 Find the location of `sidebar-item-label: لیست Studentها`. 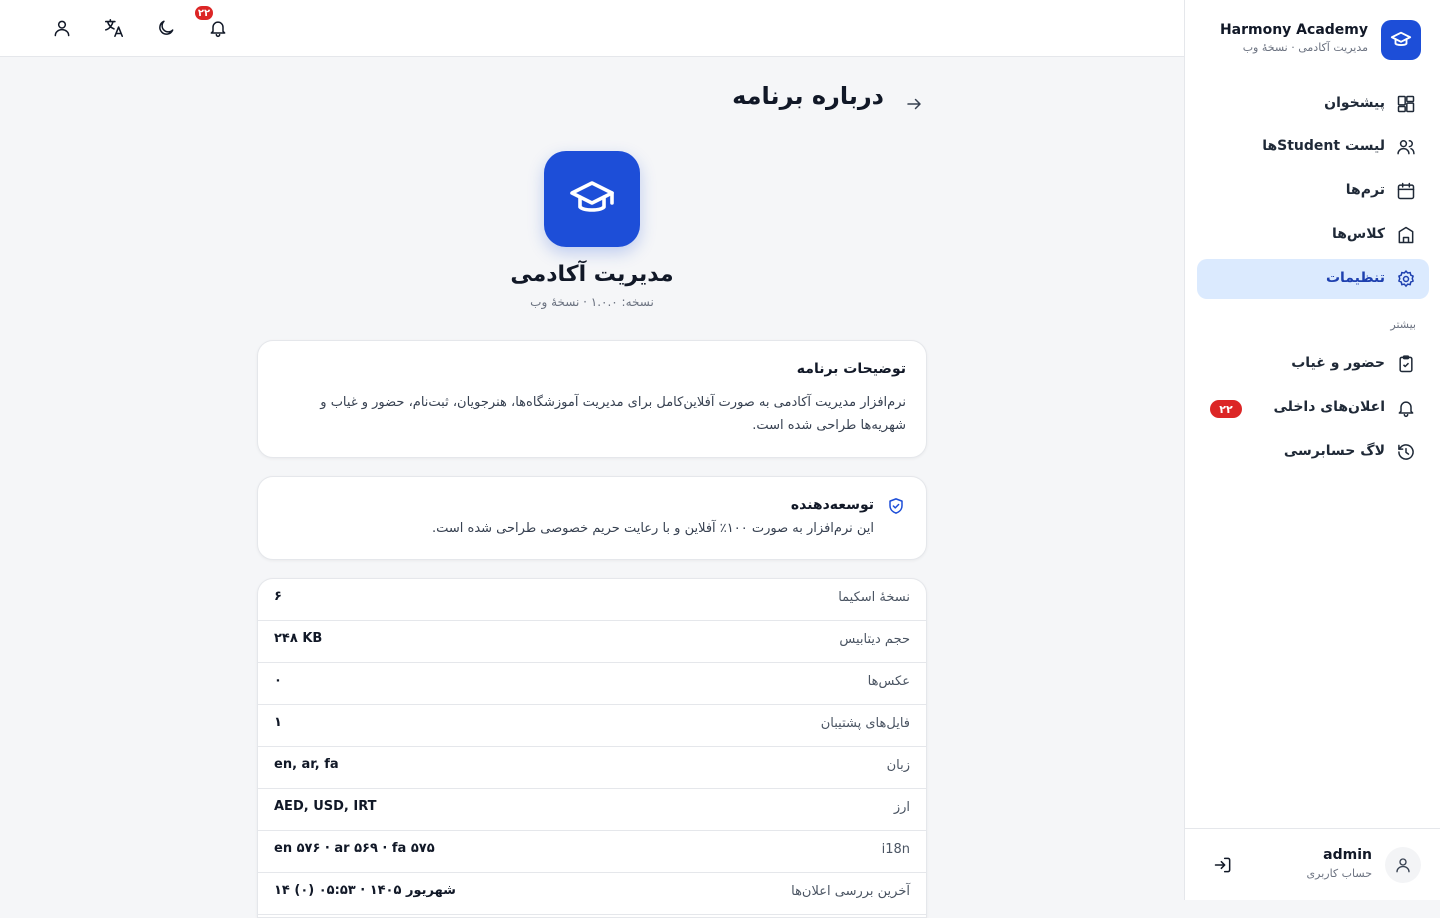

sidebar-item-label: لیست Studentها is located at coordinates (1323, 146).